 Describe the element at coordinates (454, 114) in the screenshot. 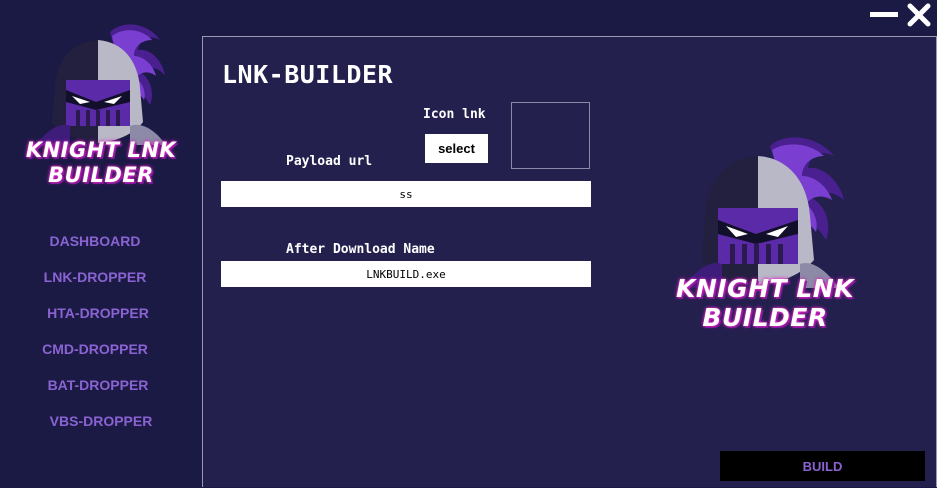

I see `icon-lnk-label: Icon lnk` at that location.